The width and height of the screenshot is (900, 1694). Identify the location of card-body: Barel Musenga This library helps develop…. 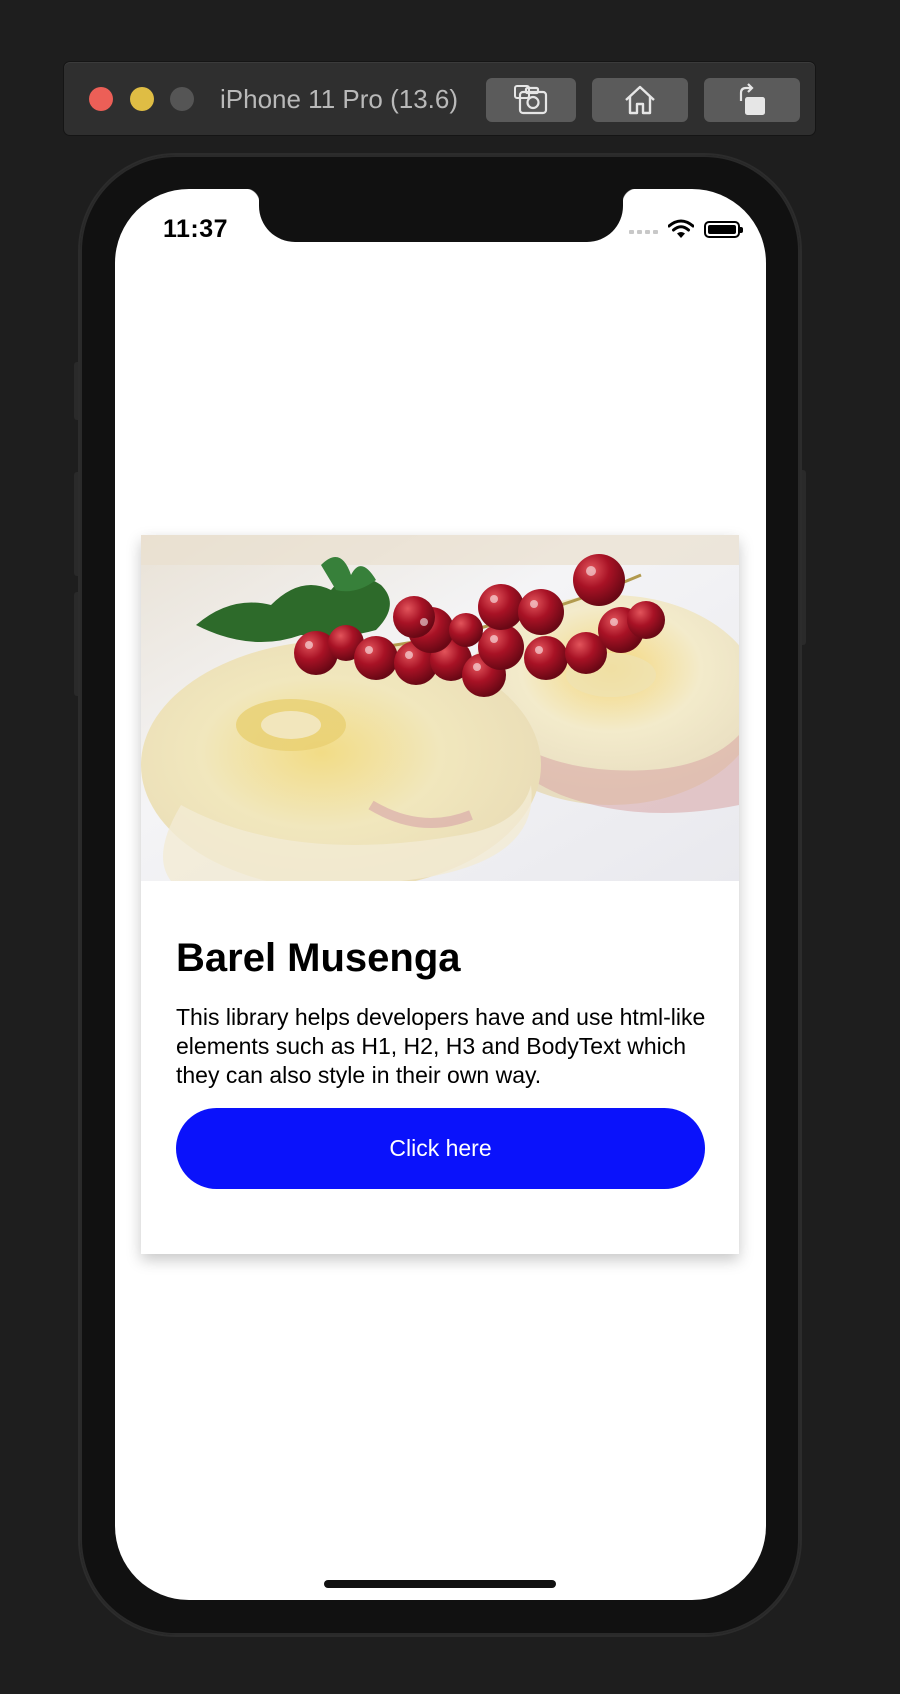
(440, 1035).